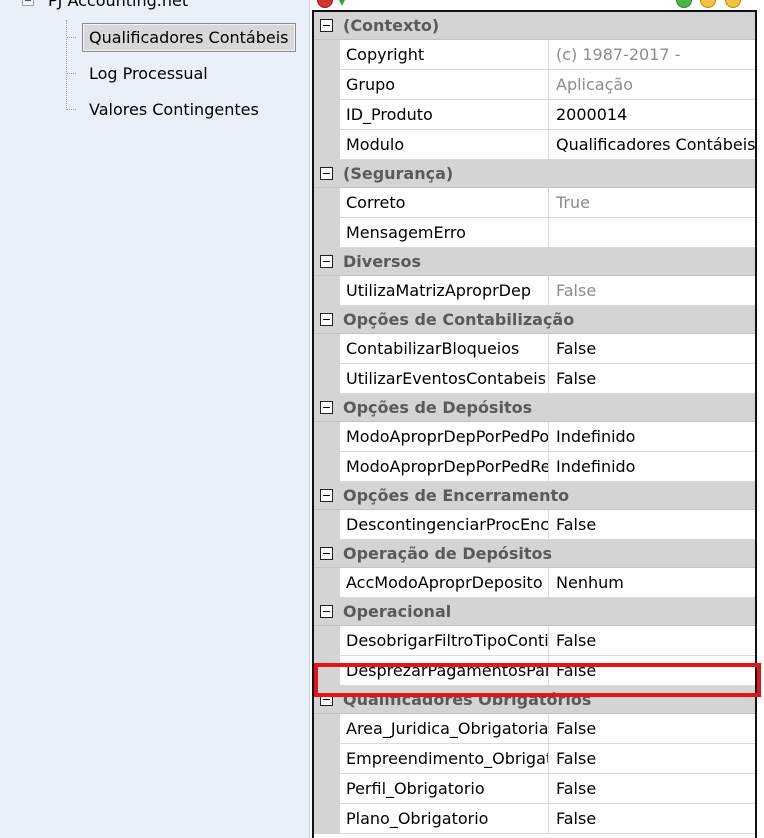  Describe the element at coordinates (534, 174) in the screenshot. I see `category-header: (Segurança)` at that location.